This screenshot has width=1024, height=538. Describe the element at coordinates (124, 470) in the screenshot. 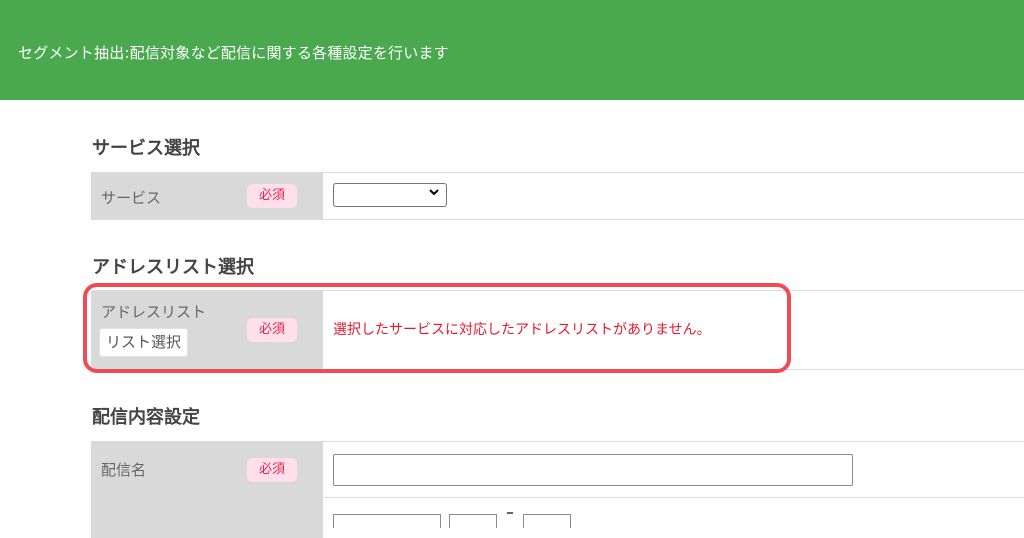

I see `delivery-name-label: 配信名` at that location.